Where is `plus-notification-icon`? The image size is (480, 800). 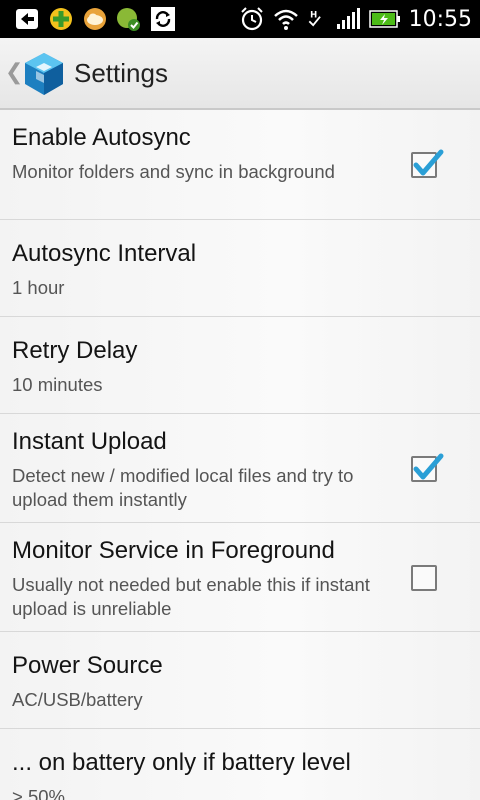 plus-notification-icon is located at coordinates (61, 19).